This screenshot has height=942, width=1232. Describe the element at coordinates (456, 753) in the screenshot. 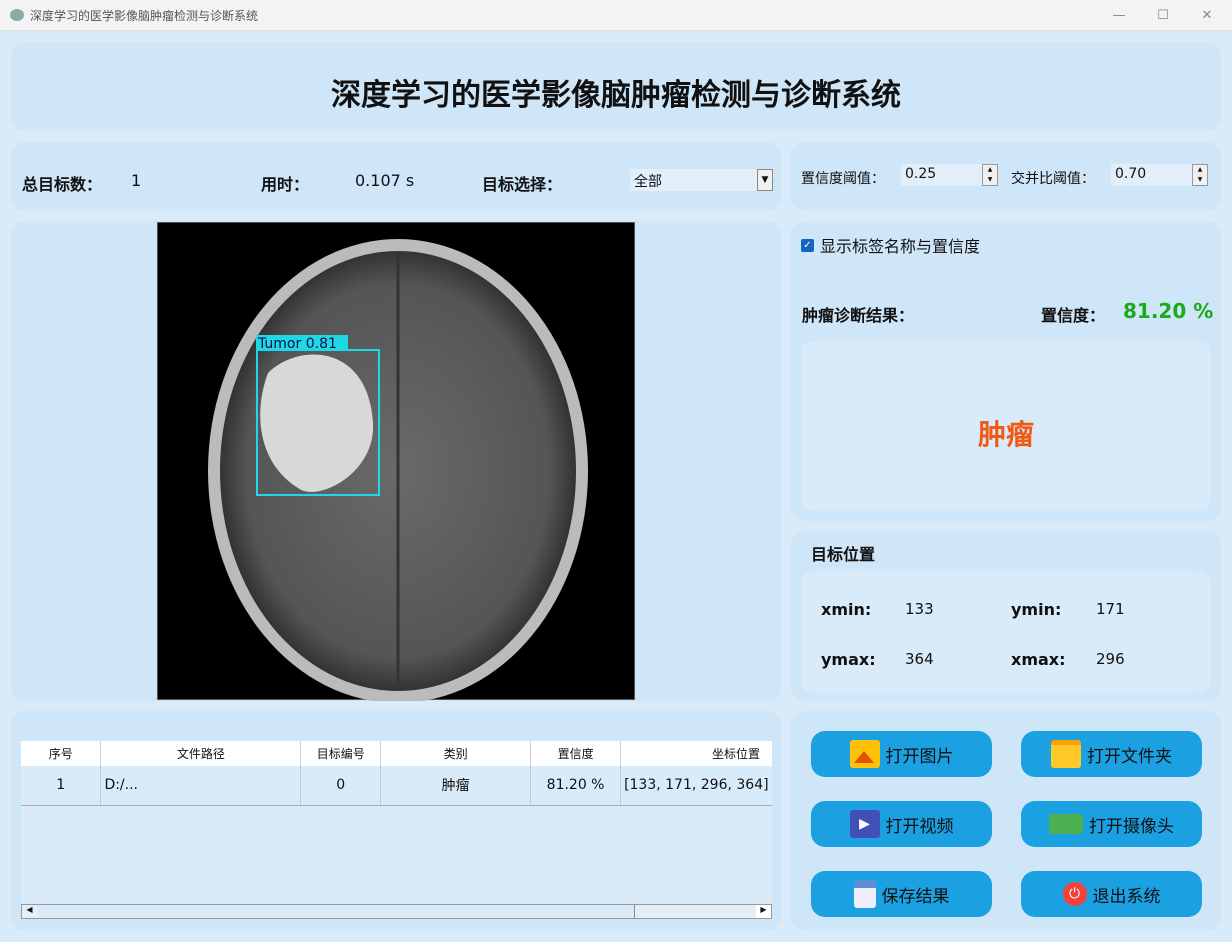

I see `col-class: 类别` at that location.